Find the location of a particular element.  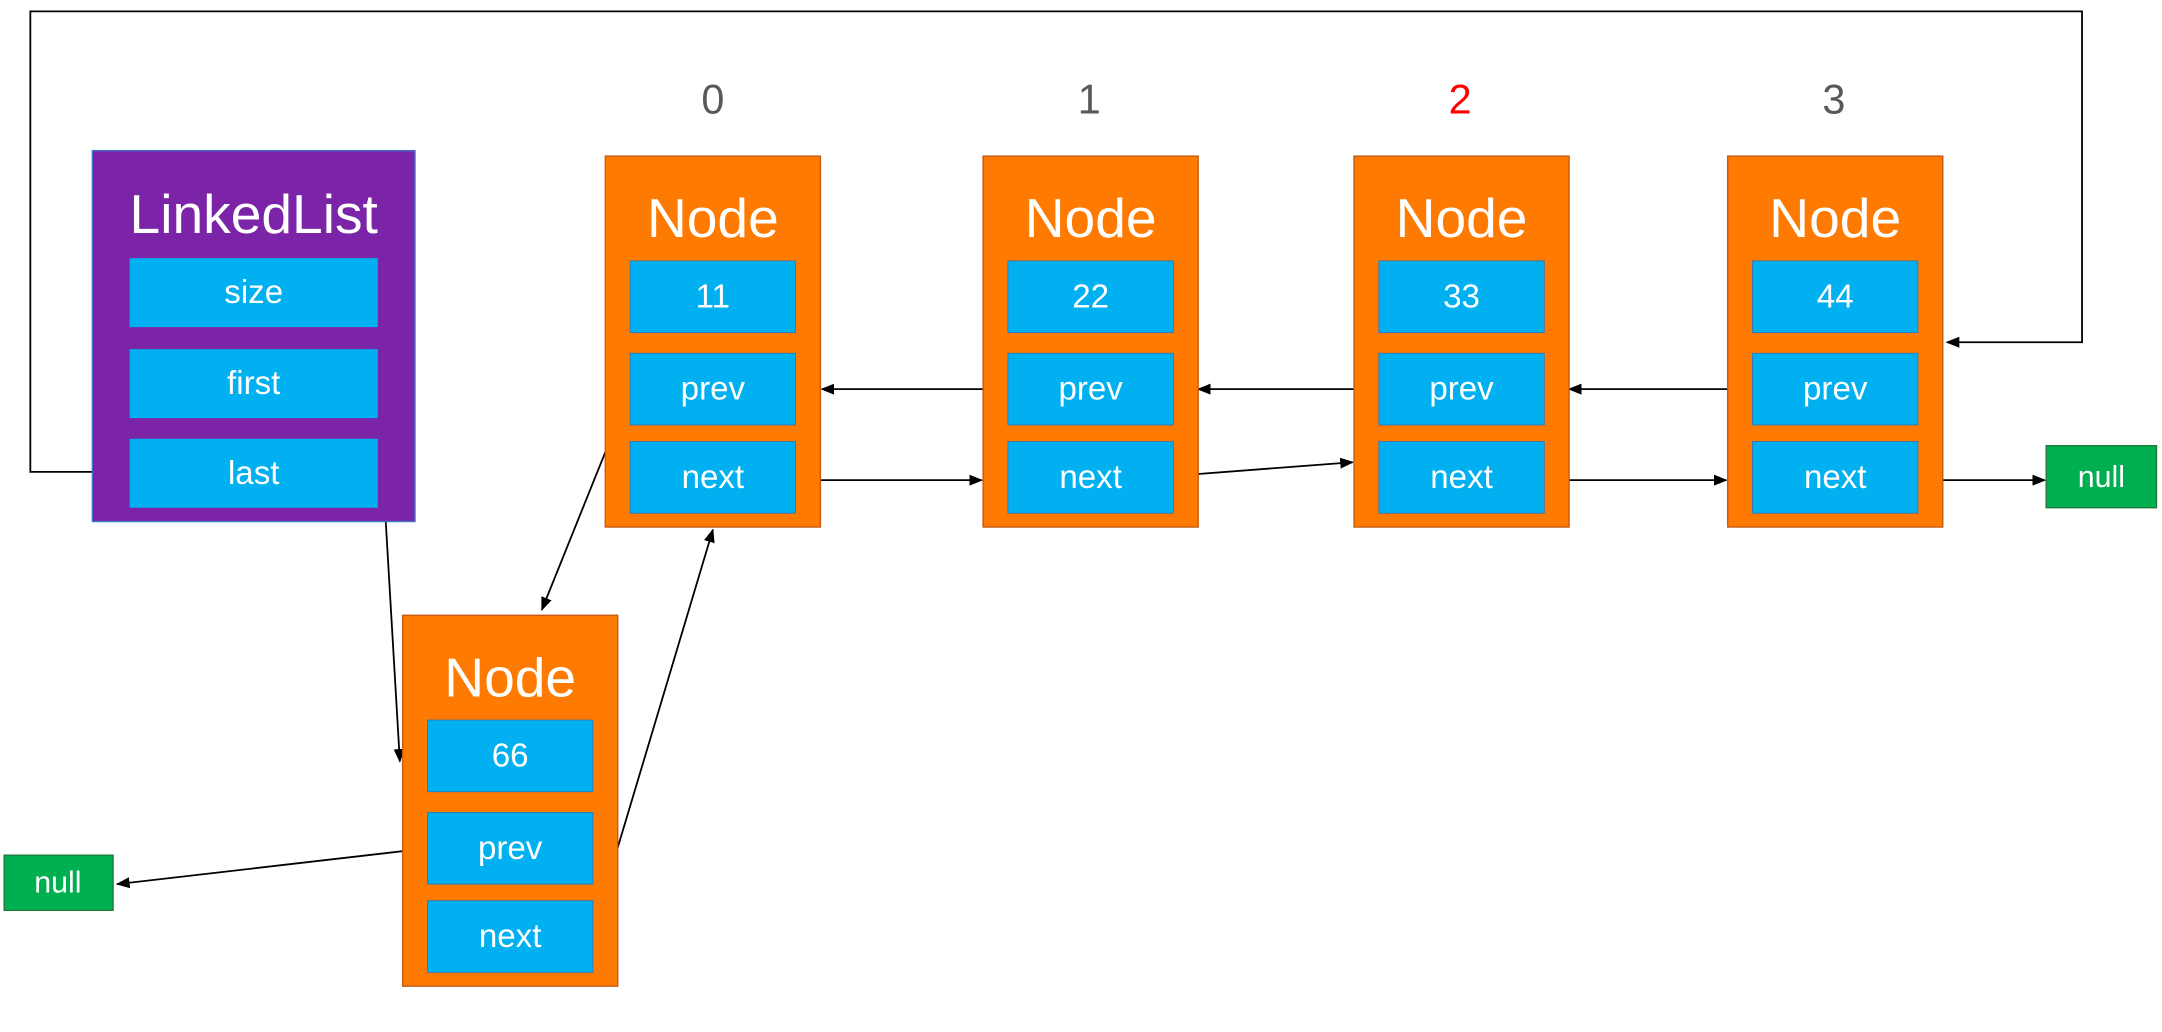

node-value: 44 is located at coordinates (1835, 296).